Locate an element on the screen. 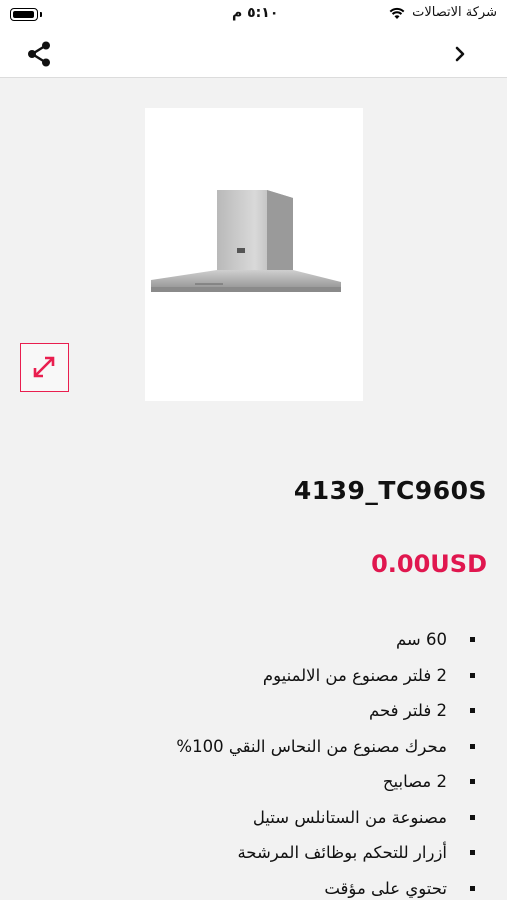 This screenshot has width=507, height=900. feature-item: 60 سم is located at coordinates (257, 640).